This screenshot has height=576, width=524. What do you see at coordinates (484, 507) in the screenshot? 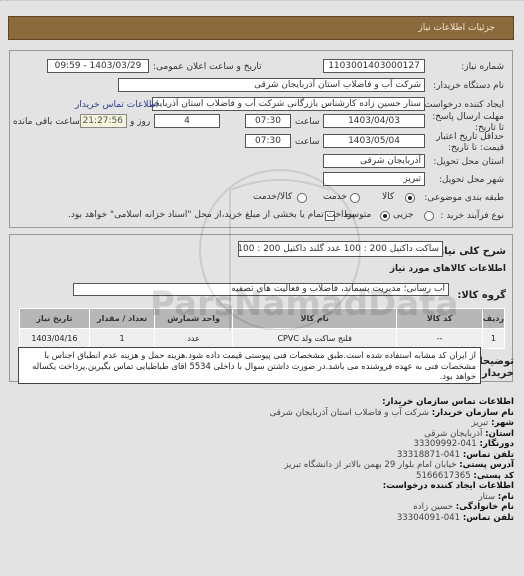
I see `family-label: نام خانوادگی:` at bounding box center [484, 507].